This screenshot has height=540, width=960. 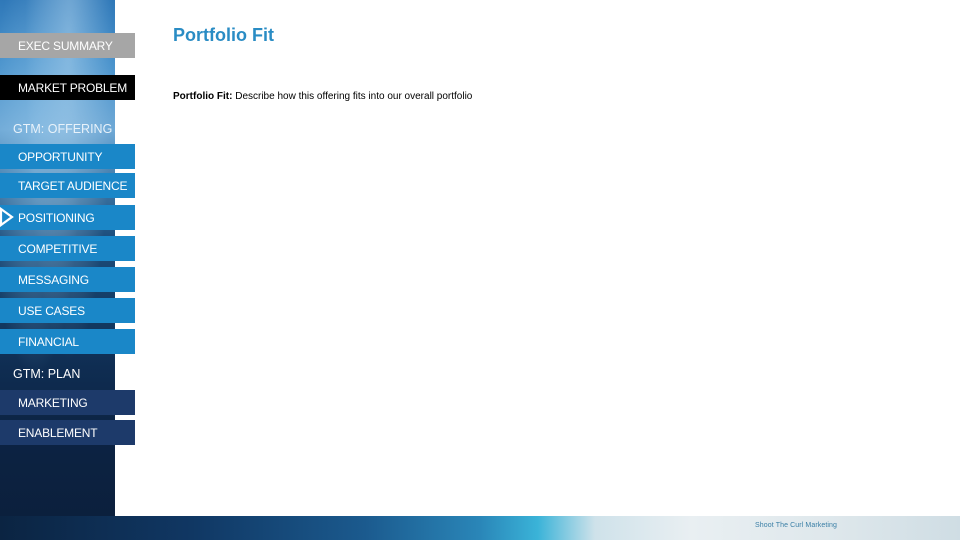 What do you see at coordinates (48, 341) in the screenshot?
I see `nav-item-label: FINANCIAL` at bounding box center [48, 341].